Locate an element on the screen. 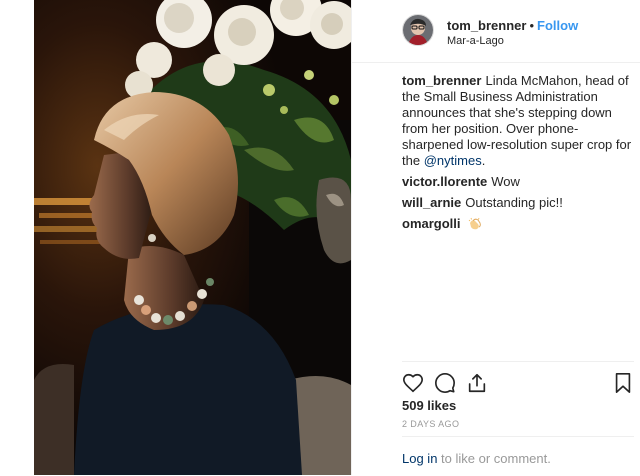  login-link: Log in is located at coordinates (419, 458).